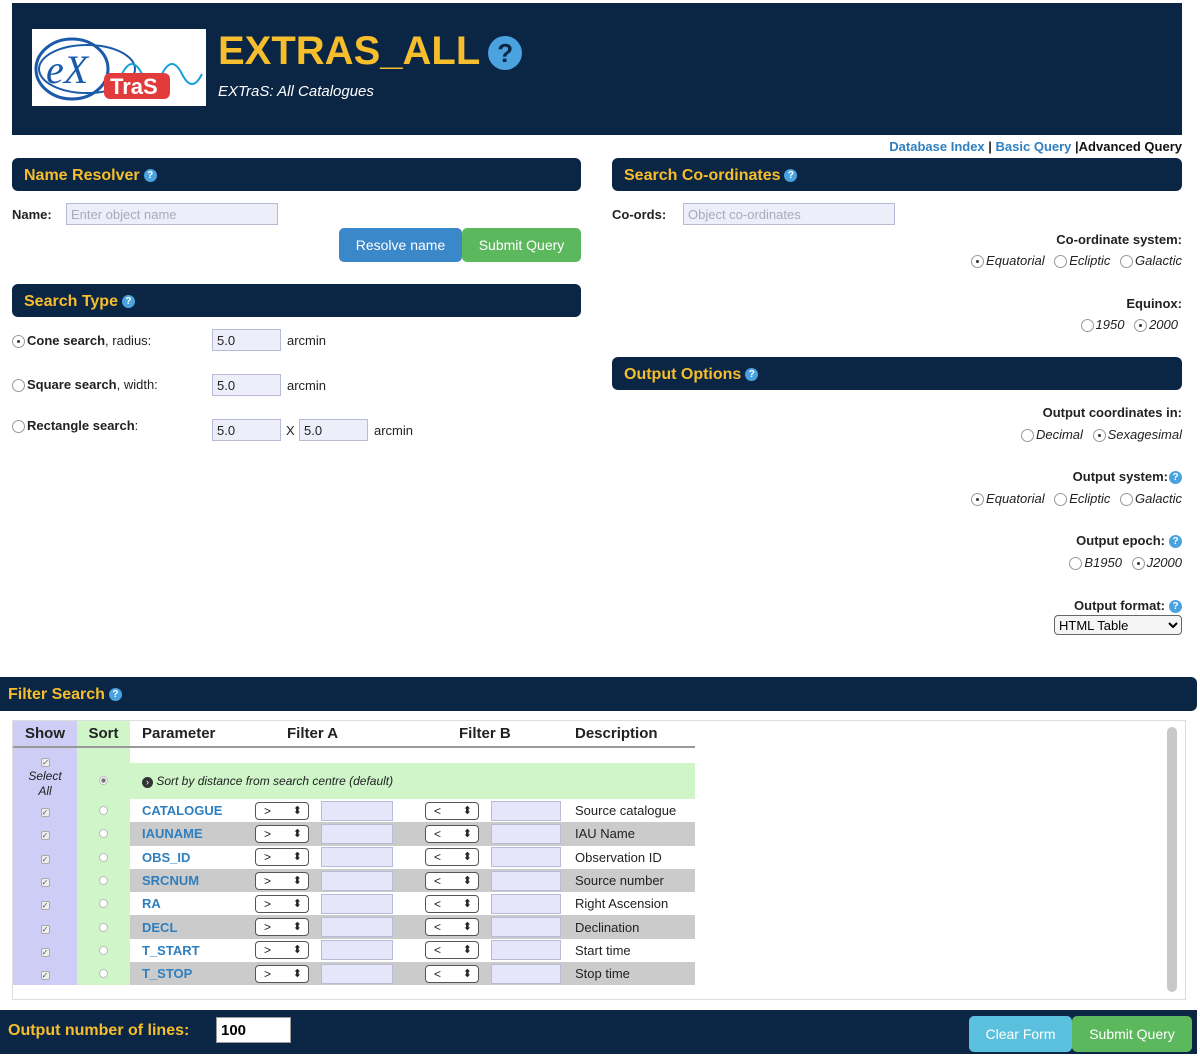 The width and height of the screenshot is (1200, 1064). Describe the element at coordinates (1132, 1034) in the screenshot. I see `submit-query-button: Submit Query` at that location.